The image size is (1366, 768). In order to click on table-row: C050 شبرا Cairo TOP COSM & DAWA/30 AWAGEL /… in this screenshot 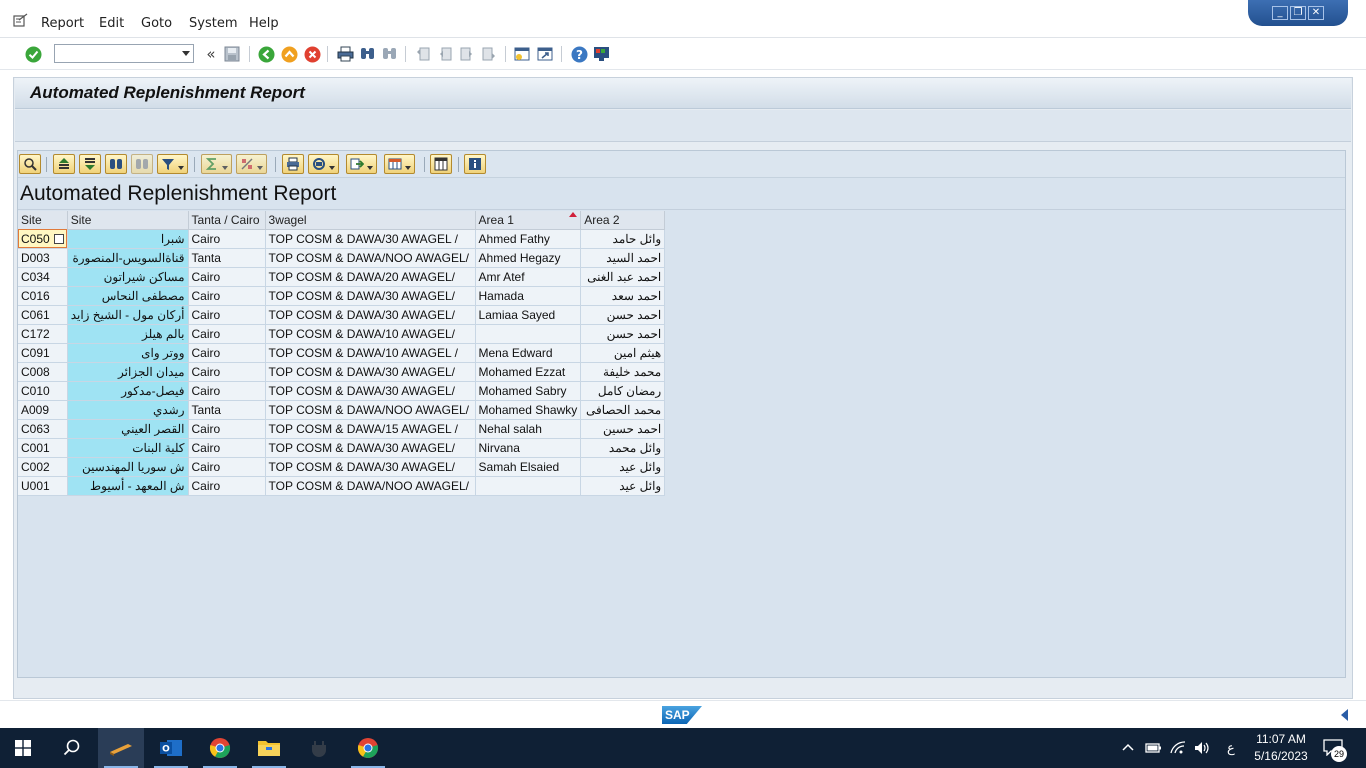, I will do `click(342, 239)`.